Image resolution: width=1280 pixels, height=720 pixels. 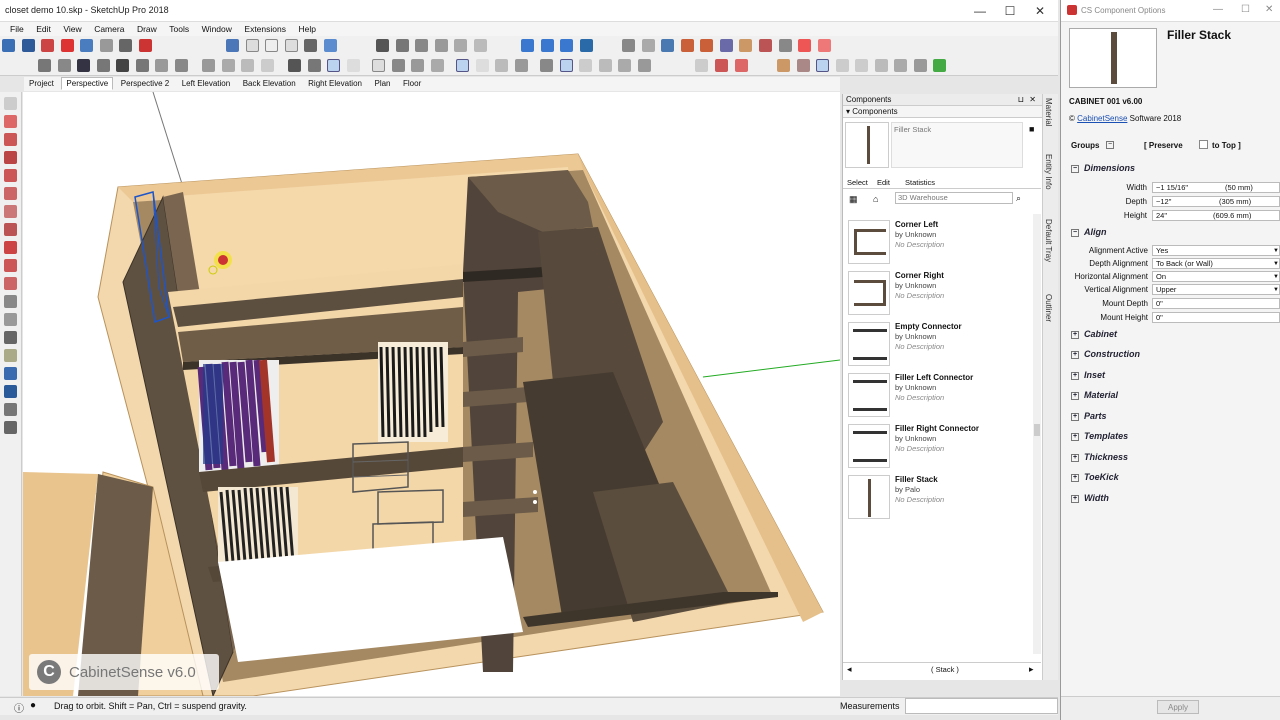 I want to click on open-icon, so click(x=8, y=45).